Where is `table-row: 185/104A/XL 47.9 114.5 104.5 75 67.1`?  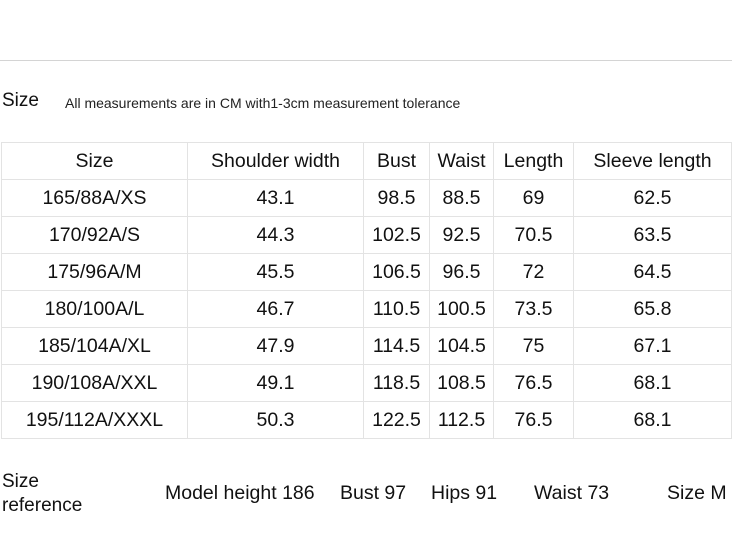
table-row: 185/104A/XL 47.9 114.5 104.5 75 67.1 is located at coordinates (366, 346).